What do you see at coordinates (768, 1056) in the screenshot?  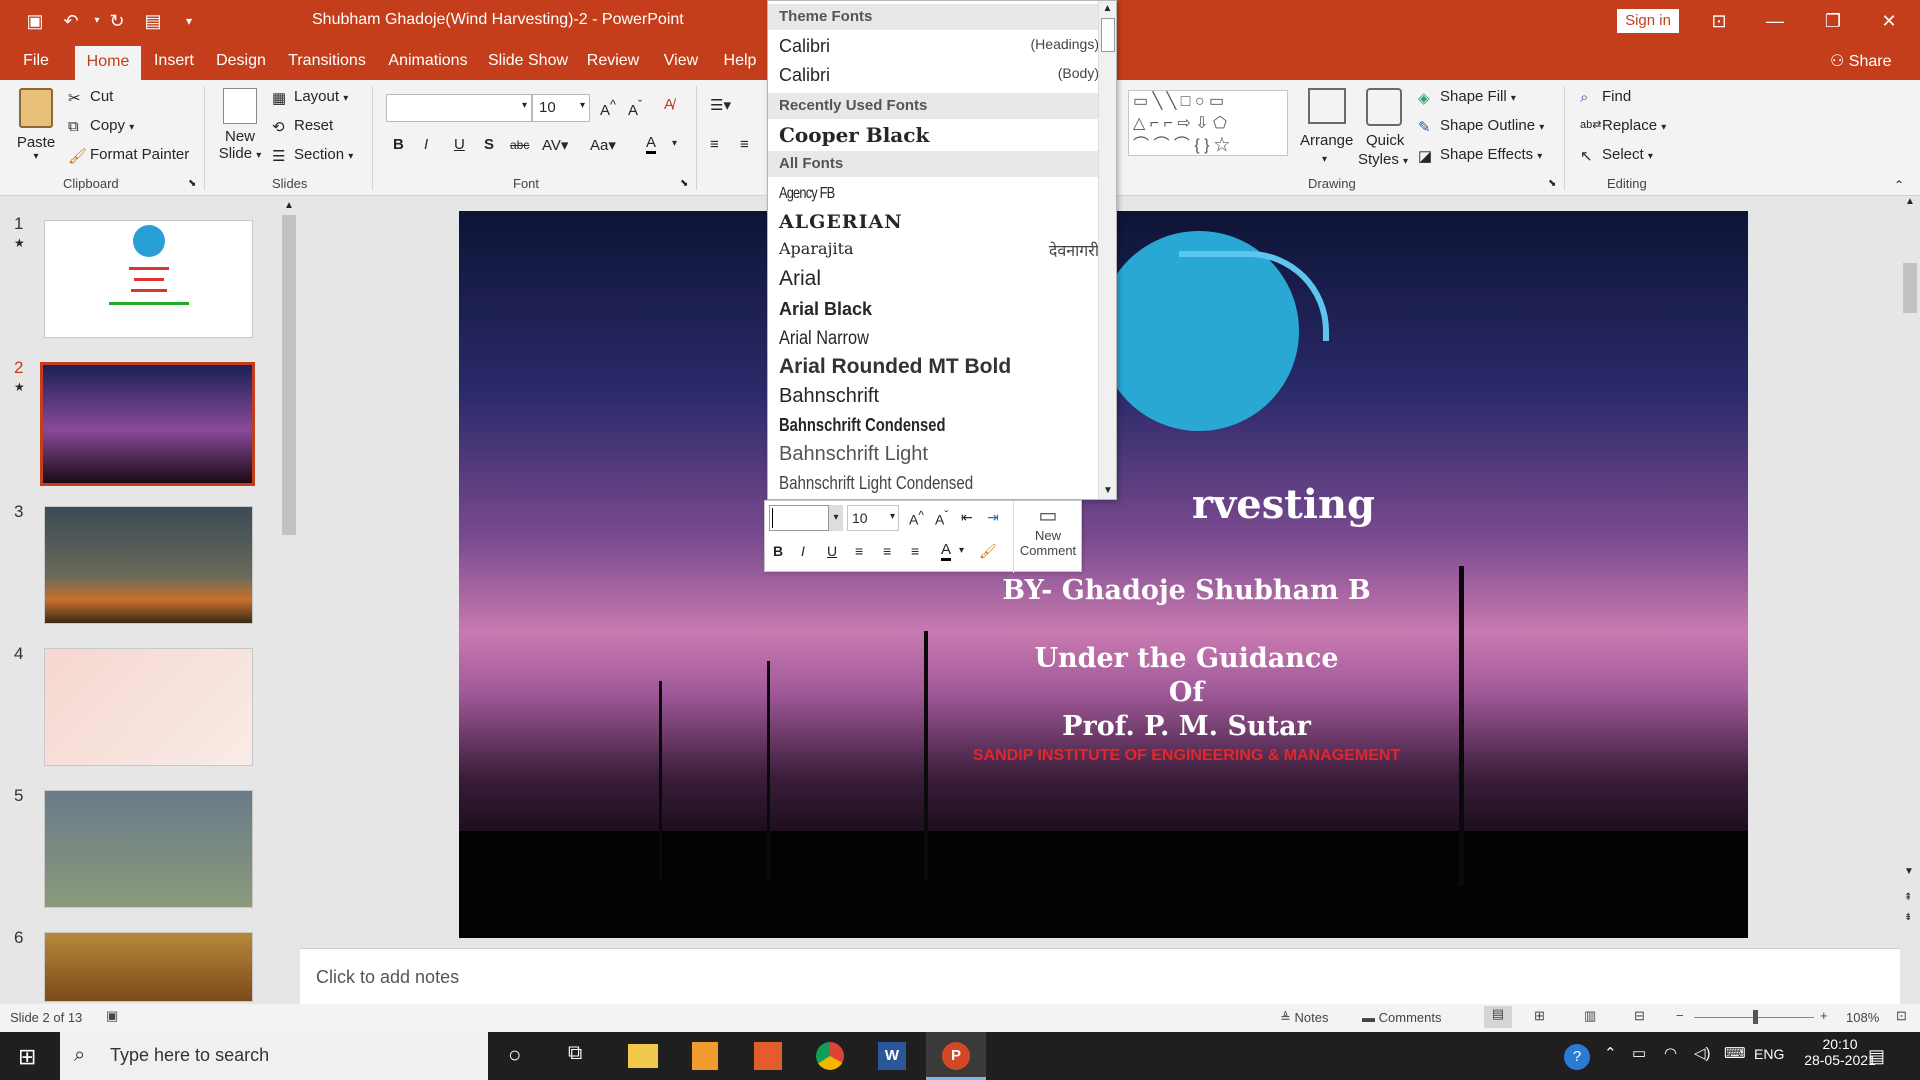 I see `app-icon` at bounding box center [768, 1056].